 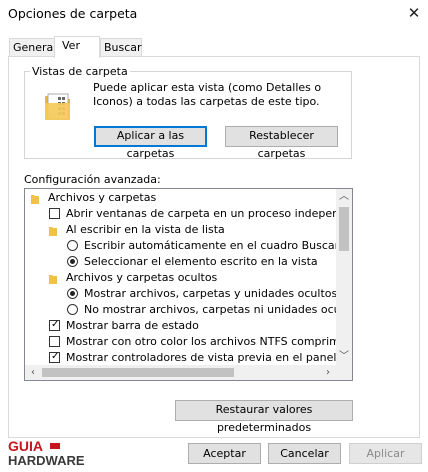 I want to click on guiahardware-logo: GUIA HARDWARE, so click(x=49, y=453).